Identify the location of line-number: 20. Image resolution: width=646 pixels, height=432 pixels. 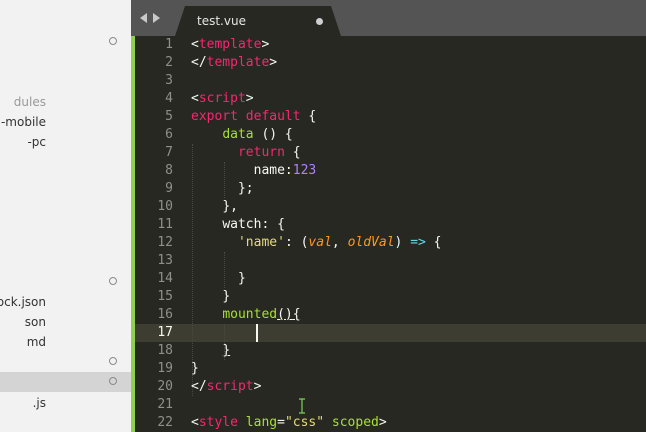
(165, 386).